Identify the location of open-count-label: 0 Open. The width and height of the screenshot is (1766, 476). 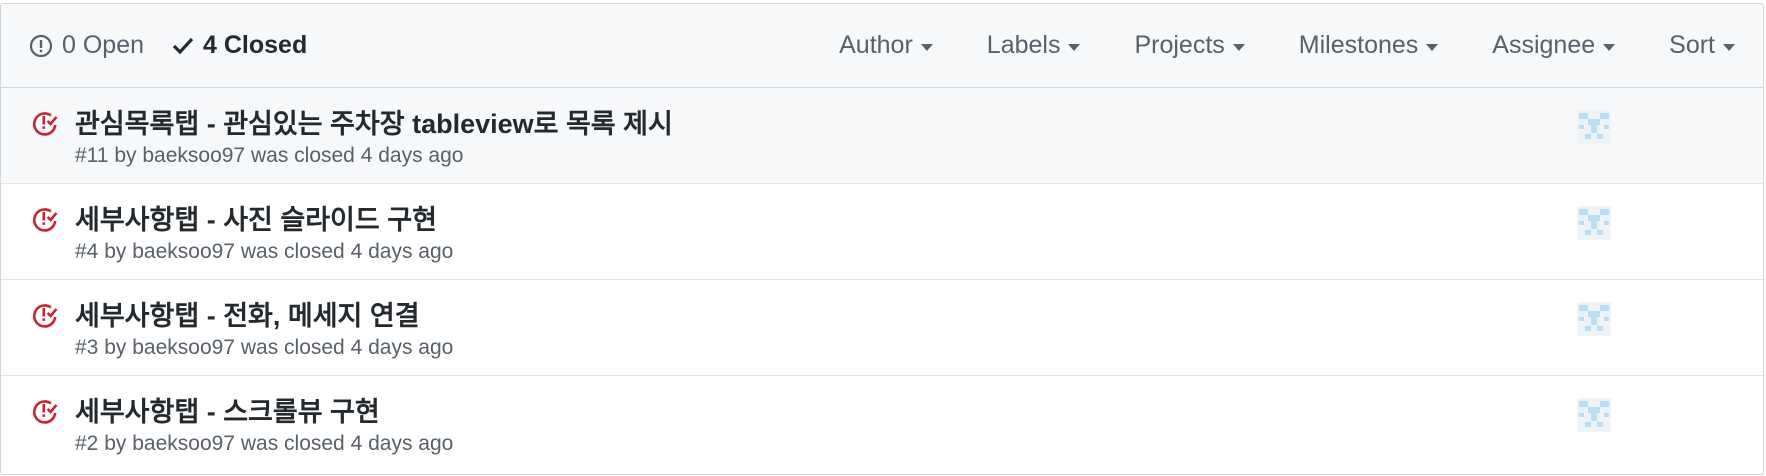
(103, 45).